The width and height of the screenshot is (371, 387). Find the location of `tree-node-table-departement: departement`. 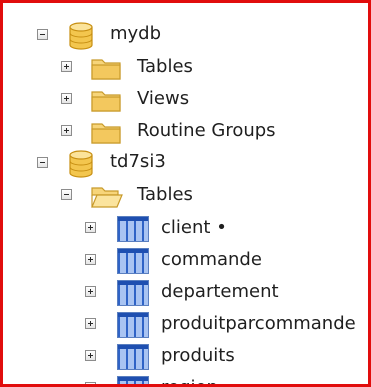

tree-node-table-departement: departement is located at coordinates (185, 294).